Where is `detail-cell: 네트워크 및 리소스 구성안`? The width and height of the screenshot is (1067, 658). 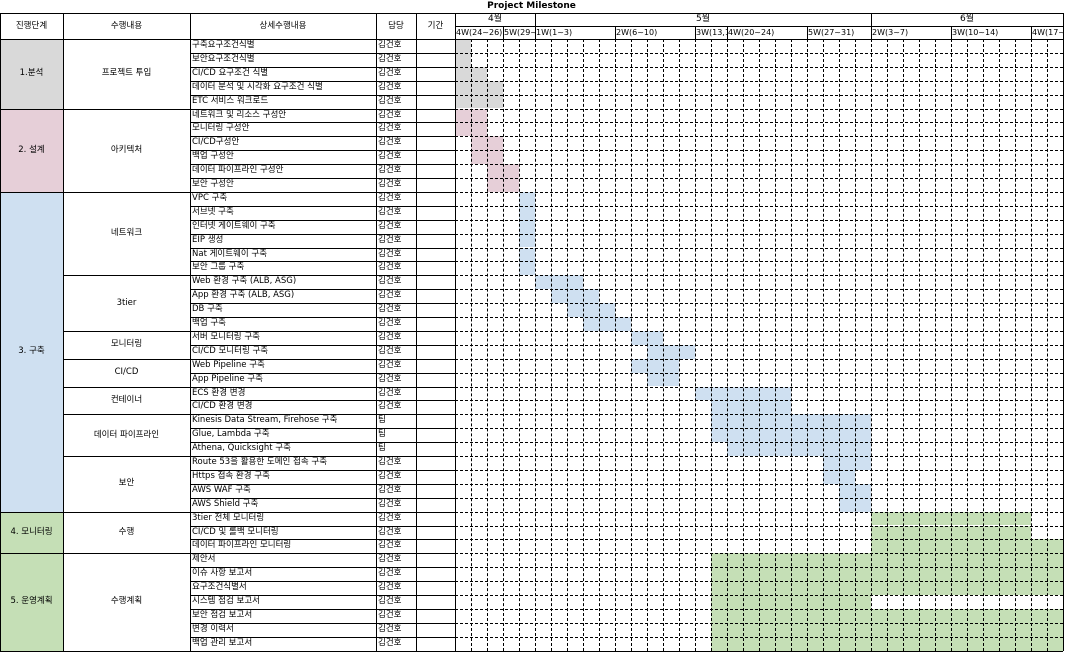 detail-cell: 네트워크 및 리소스 구성안 is located at coordinates (283, 116).